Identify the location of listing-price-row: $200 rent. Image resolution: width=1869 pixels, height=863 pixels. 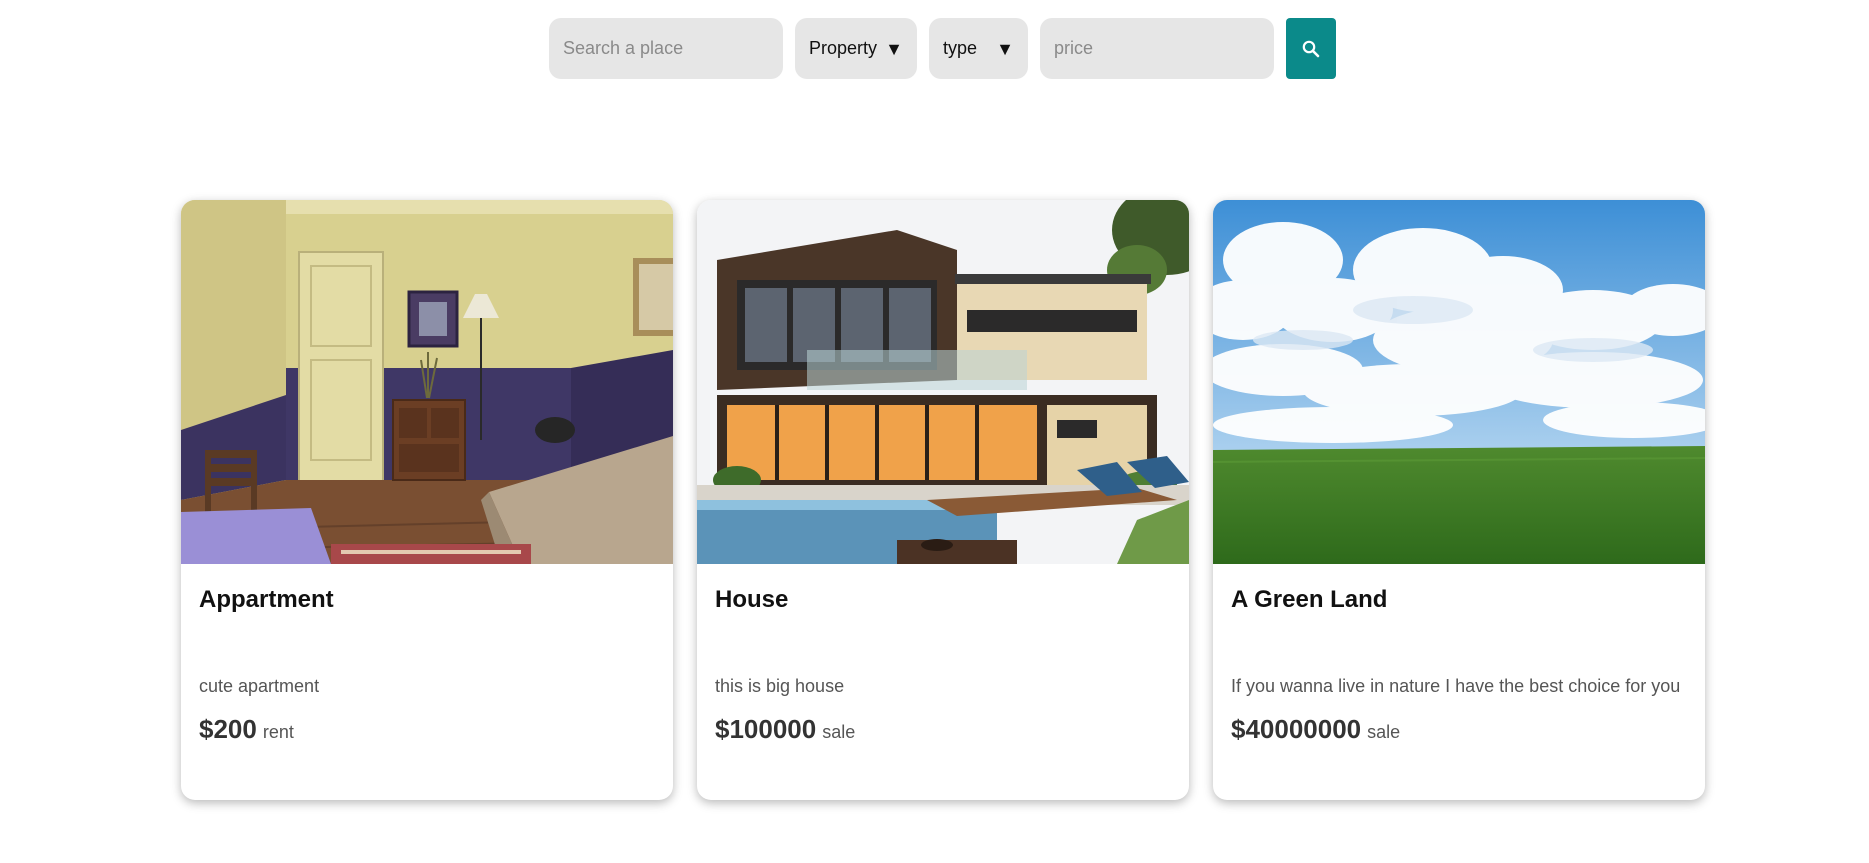
(427, 729).